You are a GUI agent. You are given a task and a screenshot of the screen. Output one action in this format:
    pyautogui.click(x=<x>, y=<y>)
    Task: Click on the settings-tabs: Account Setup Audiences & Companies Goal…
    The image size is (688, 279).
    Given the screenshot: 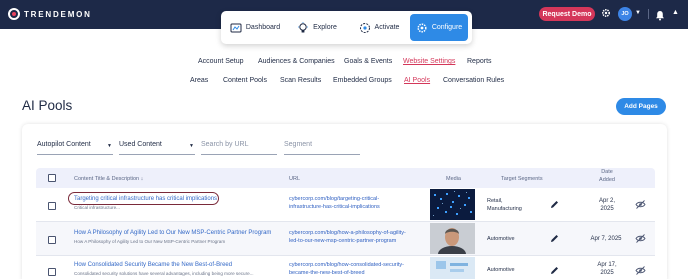 What is the action you would take?
    pyautogui.click(x=344, y=64)
    